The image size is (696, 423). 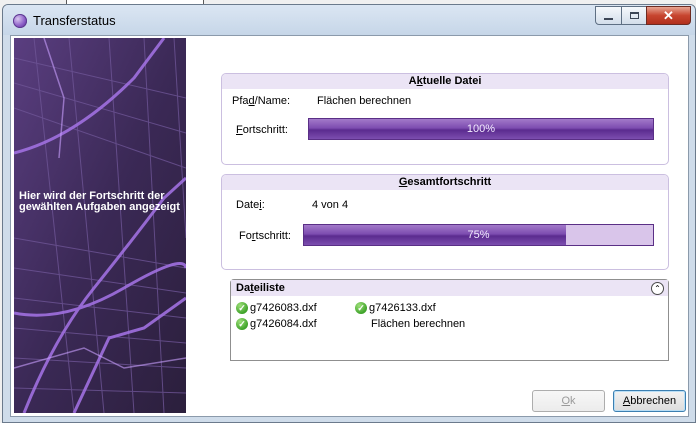 I want to click on file-name: g7426084.dxf, so click(x=283, y=324).